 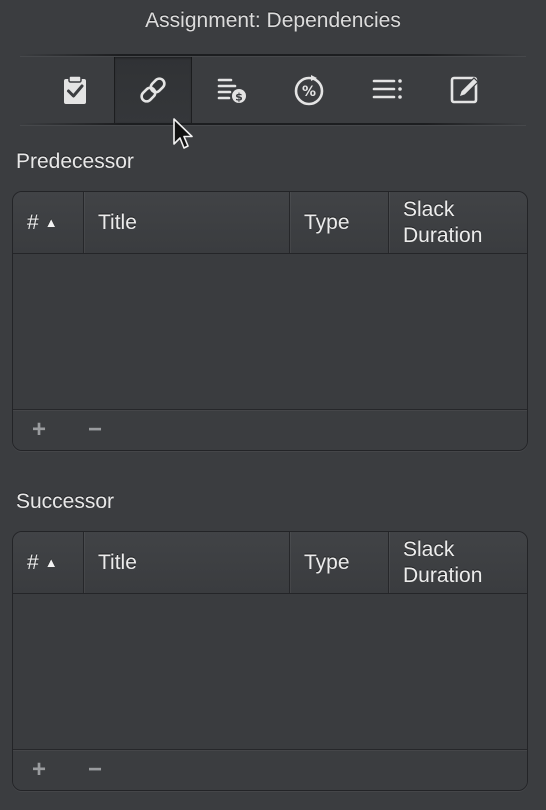 I want to click on remove-successor-button: −, so click(x=95, y=770).